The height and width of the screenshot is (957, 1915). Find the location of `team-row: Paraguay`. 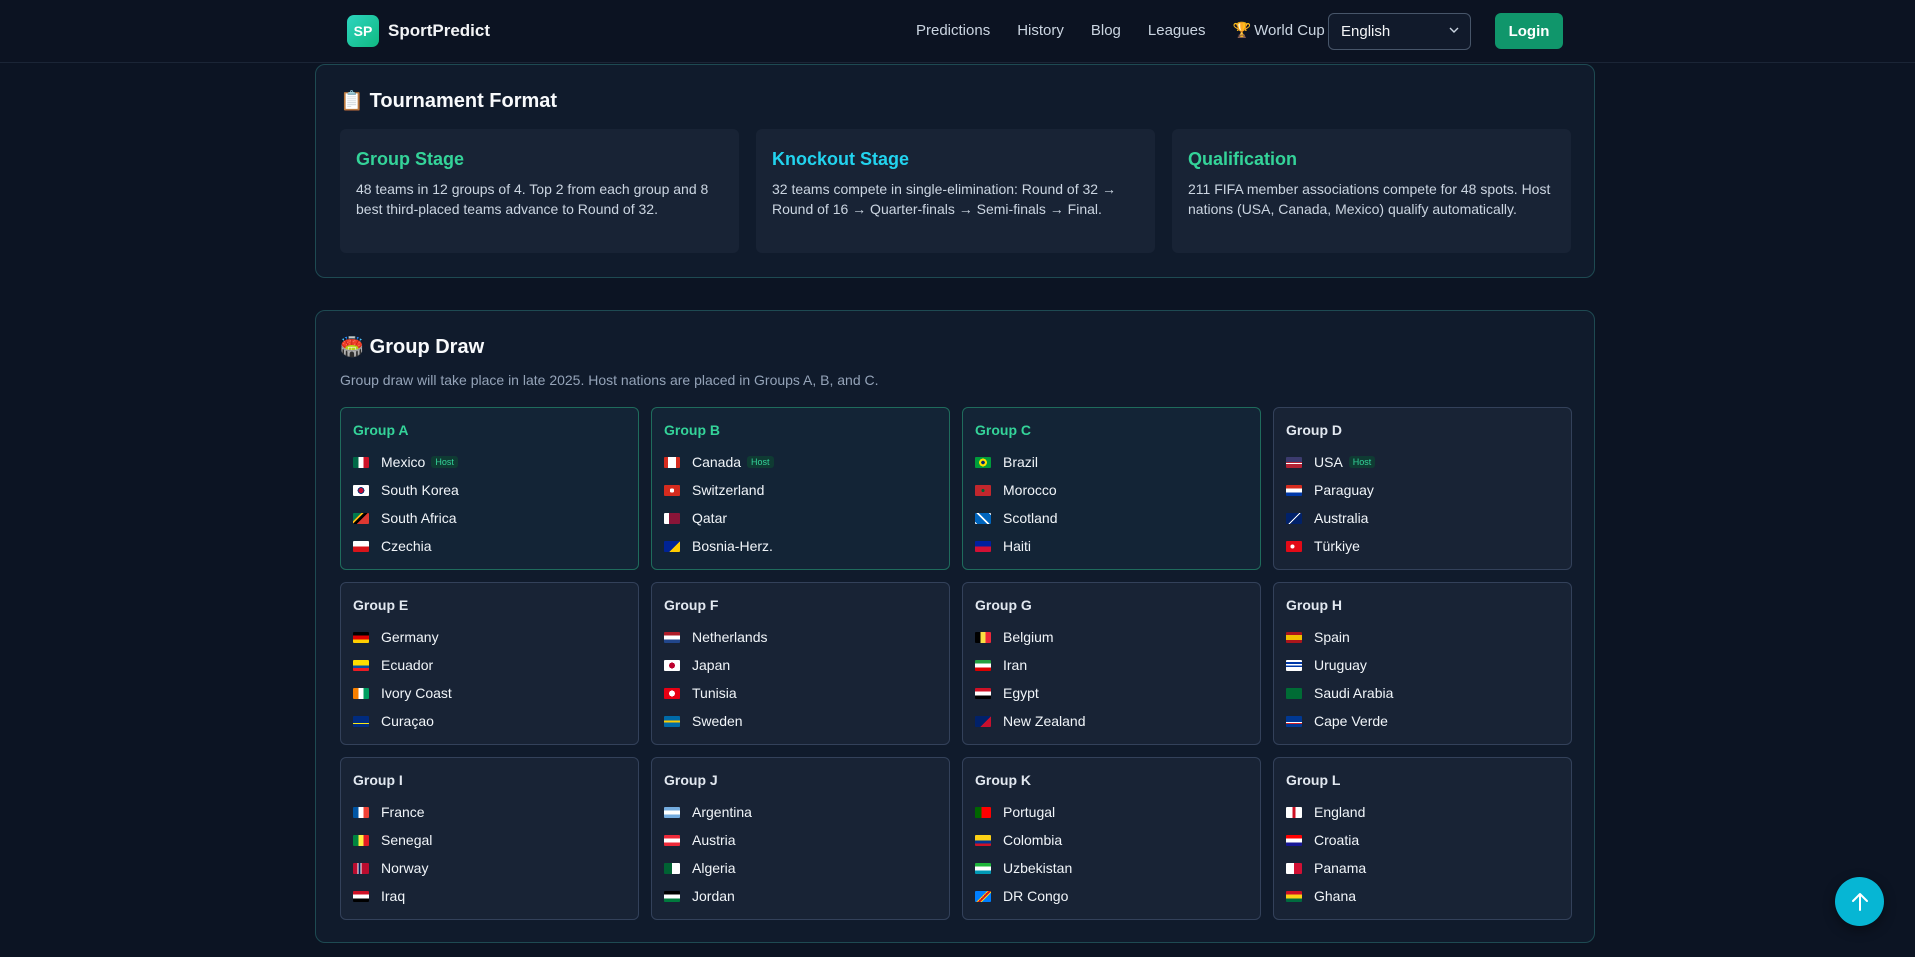

team-row: Paraguay is located at coordinates (1422, 490).